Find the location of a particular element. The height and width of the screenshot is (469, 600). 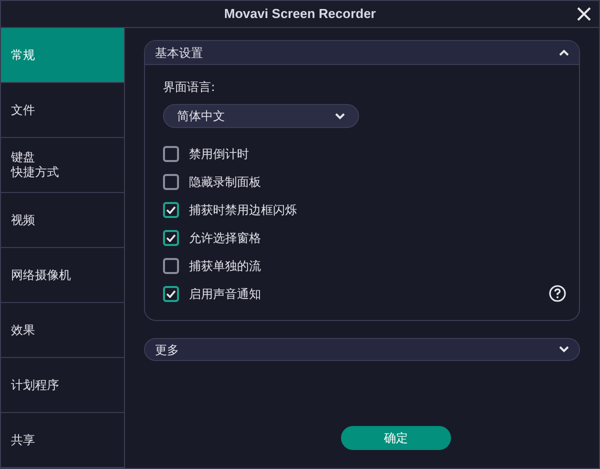

checkbox-label: 禁用倒计时 is located at coordinates (219, 154).